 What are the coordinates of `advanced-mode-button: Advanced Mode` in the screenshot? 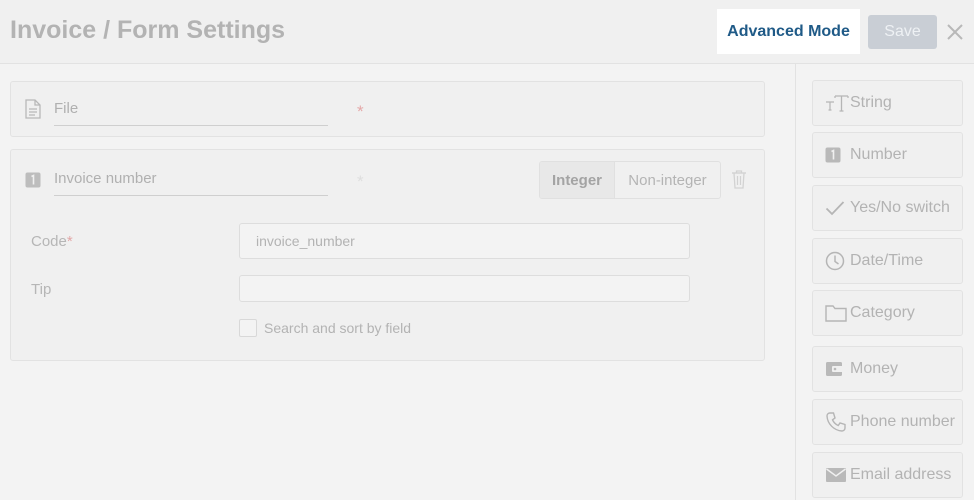 It's located at (788, 31).